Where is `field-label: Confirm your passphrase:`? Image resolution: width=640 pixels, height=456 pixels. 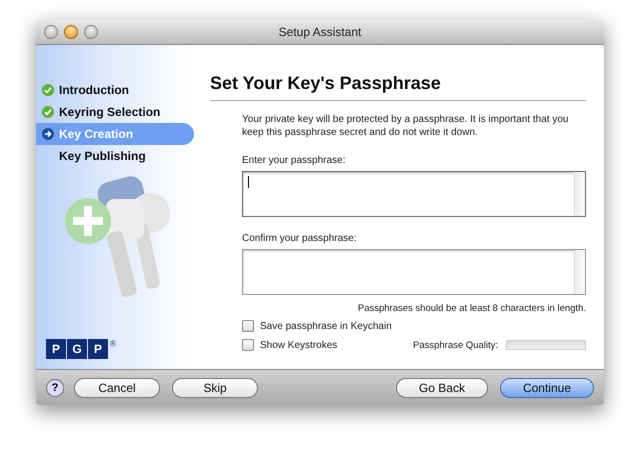 field-label: Confirm your passphrase: is located at coordinates (300, 238).